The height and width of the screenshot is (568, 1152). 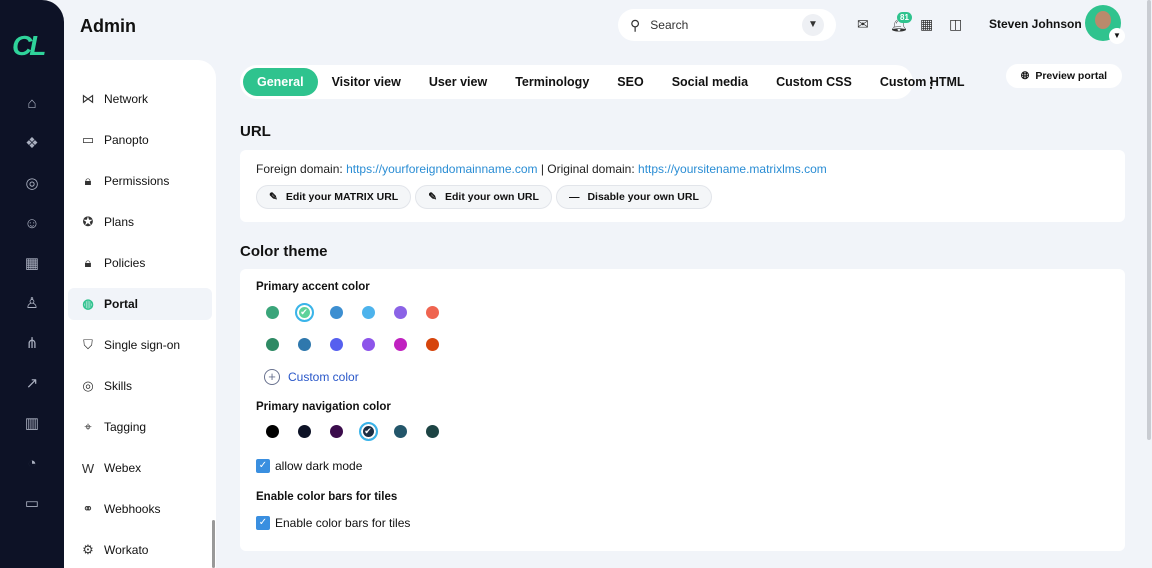 What do you see at coordinates (32, 284) in the screenshot?
I see `icon-rail: CL` at bounding box center [32, 284].